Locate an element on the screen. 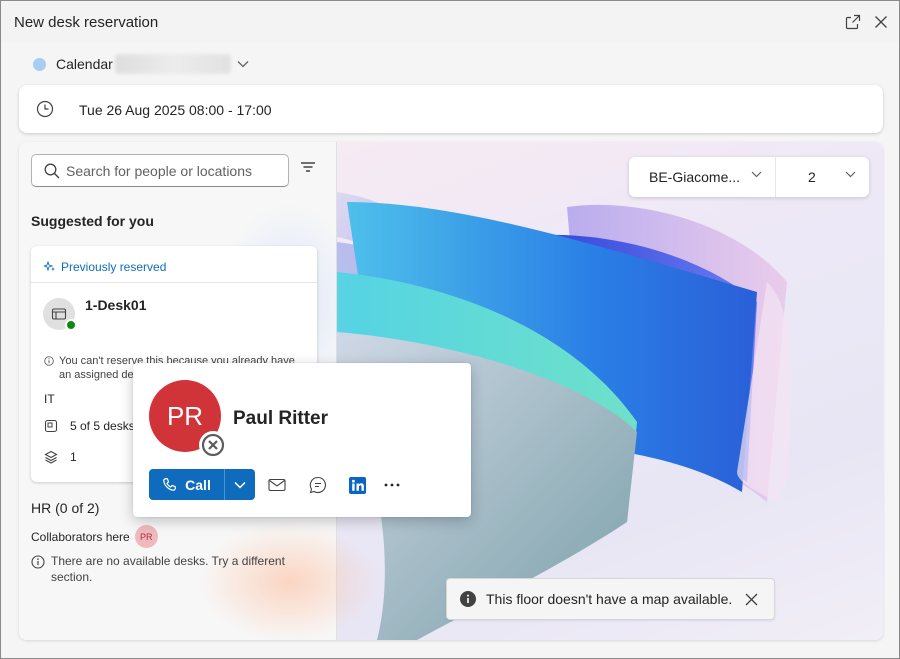 Image resolution: width=900 pixels, height=659 pixels. collaborators-row: Collaborators here PR is located at coordinates (94, 536).